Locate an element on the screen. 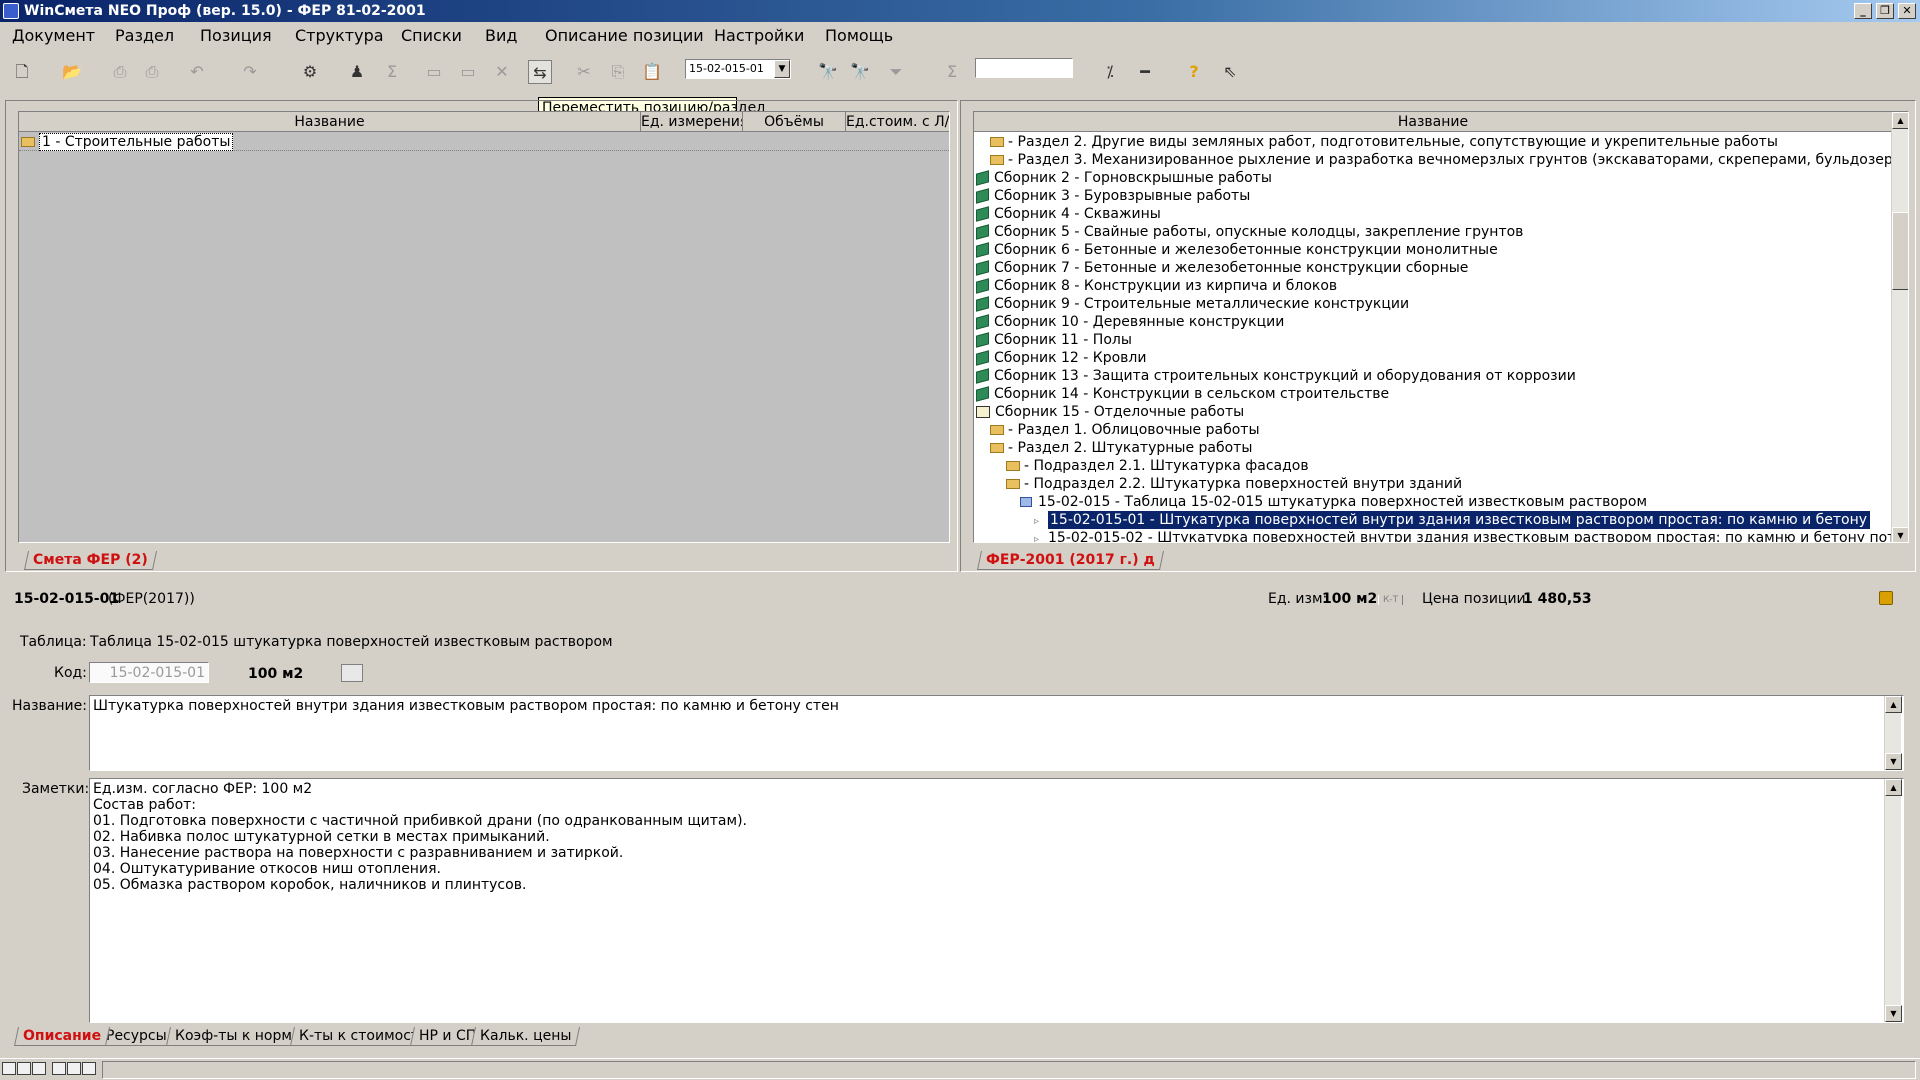 This screenshot has height=1080, width=1920. col-volume: Объёмы is located at coordinates (794, 122).